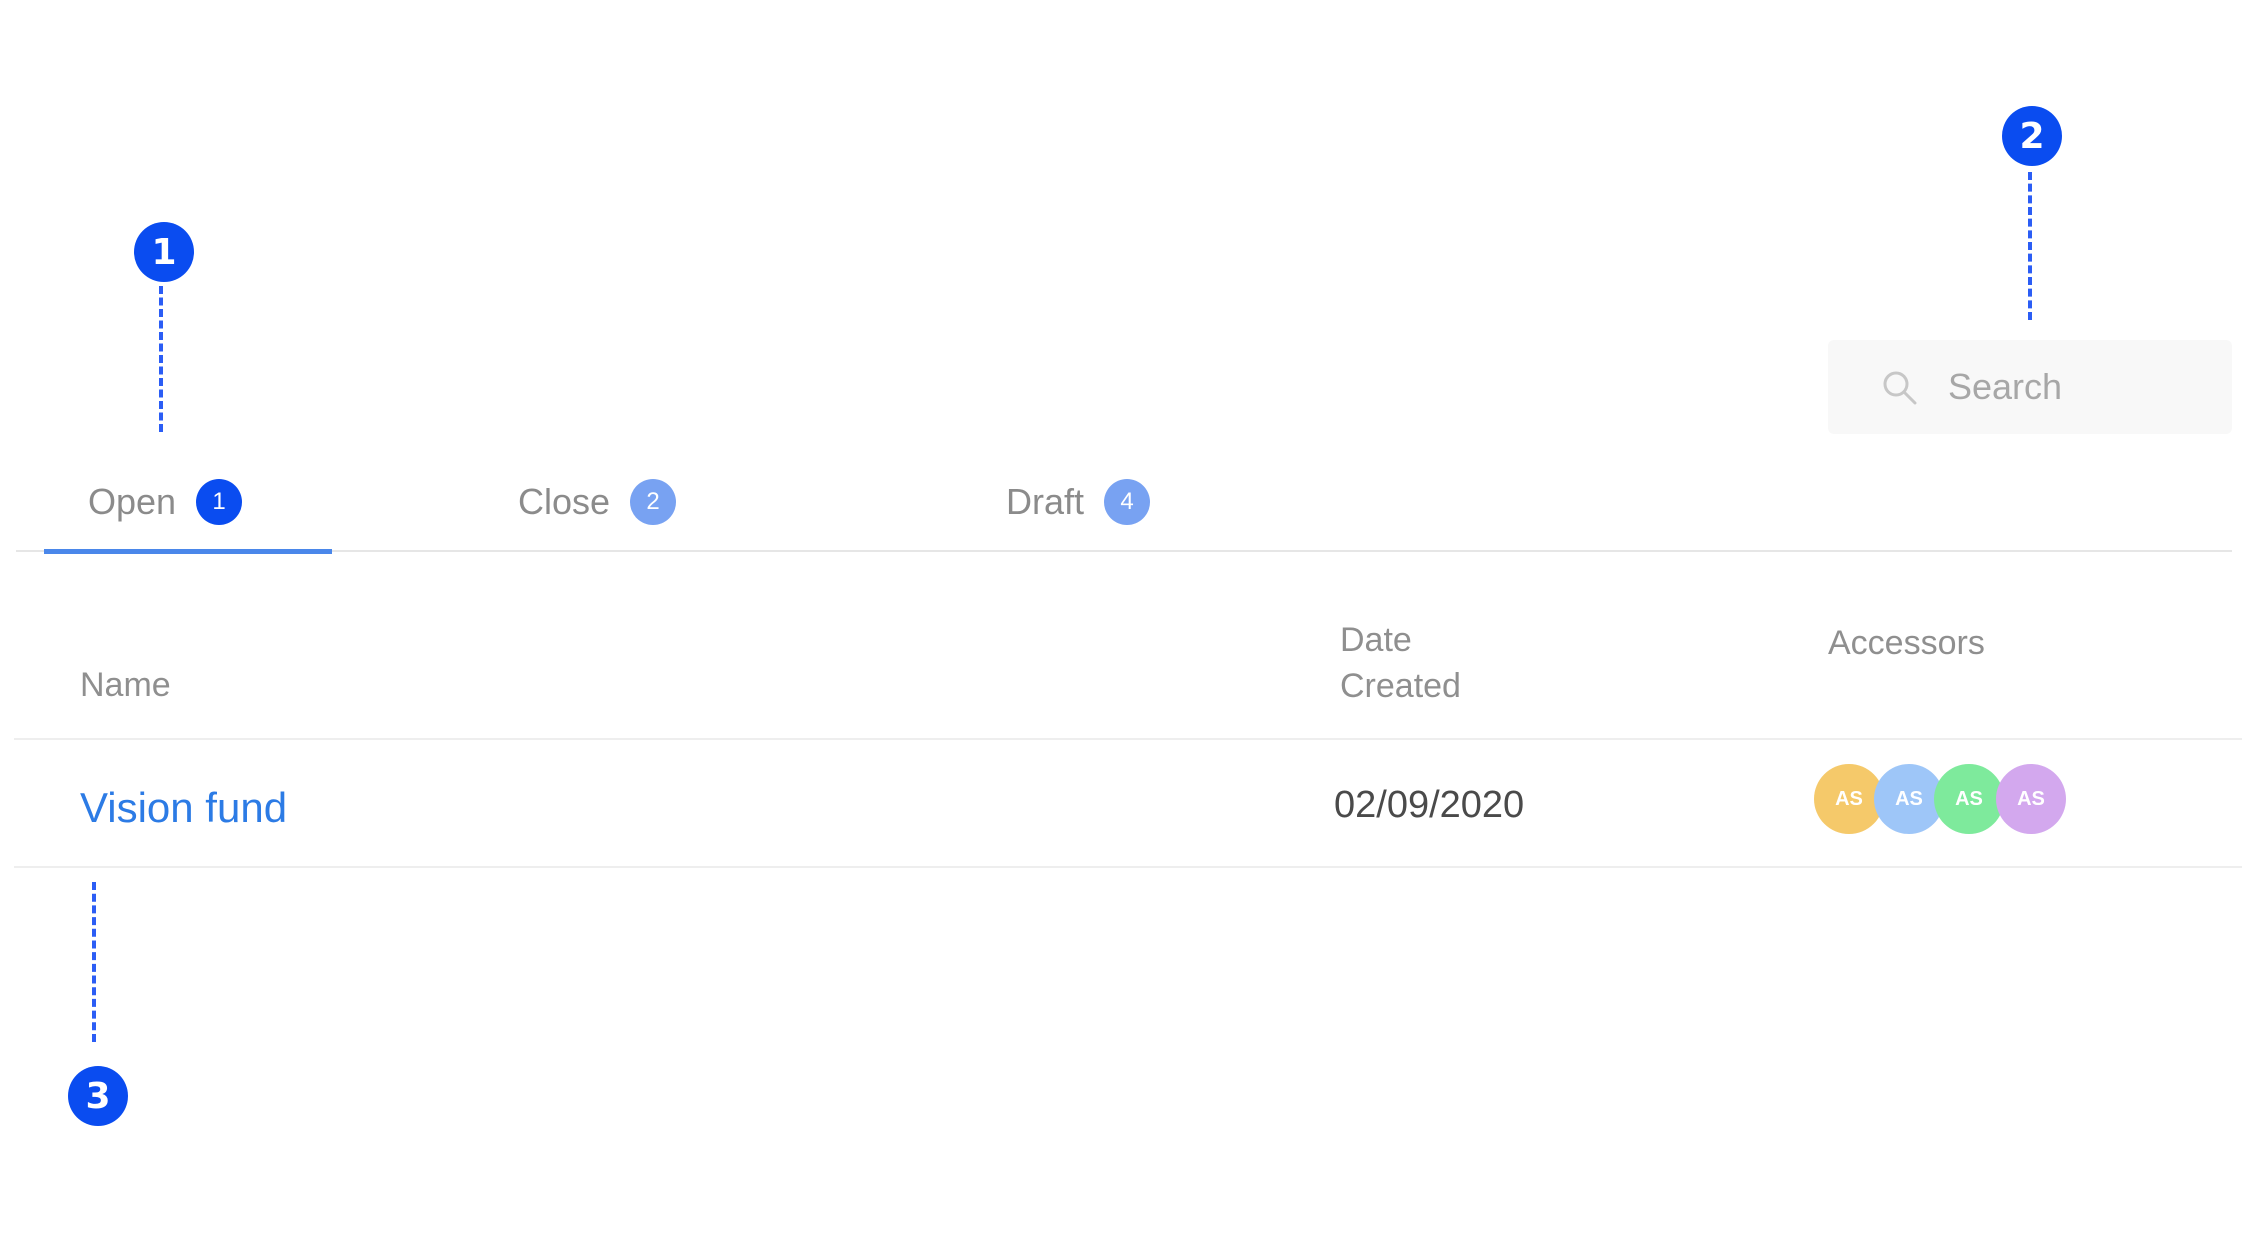 The width and height of the screenshot is (2256, 1234). What do you see at coordinates (2005, 387) in the screenshot?
I see `search-input: Search` at bounding box center [2005, 387].